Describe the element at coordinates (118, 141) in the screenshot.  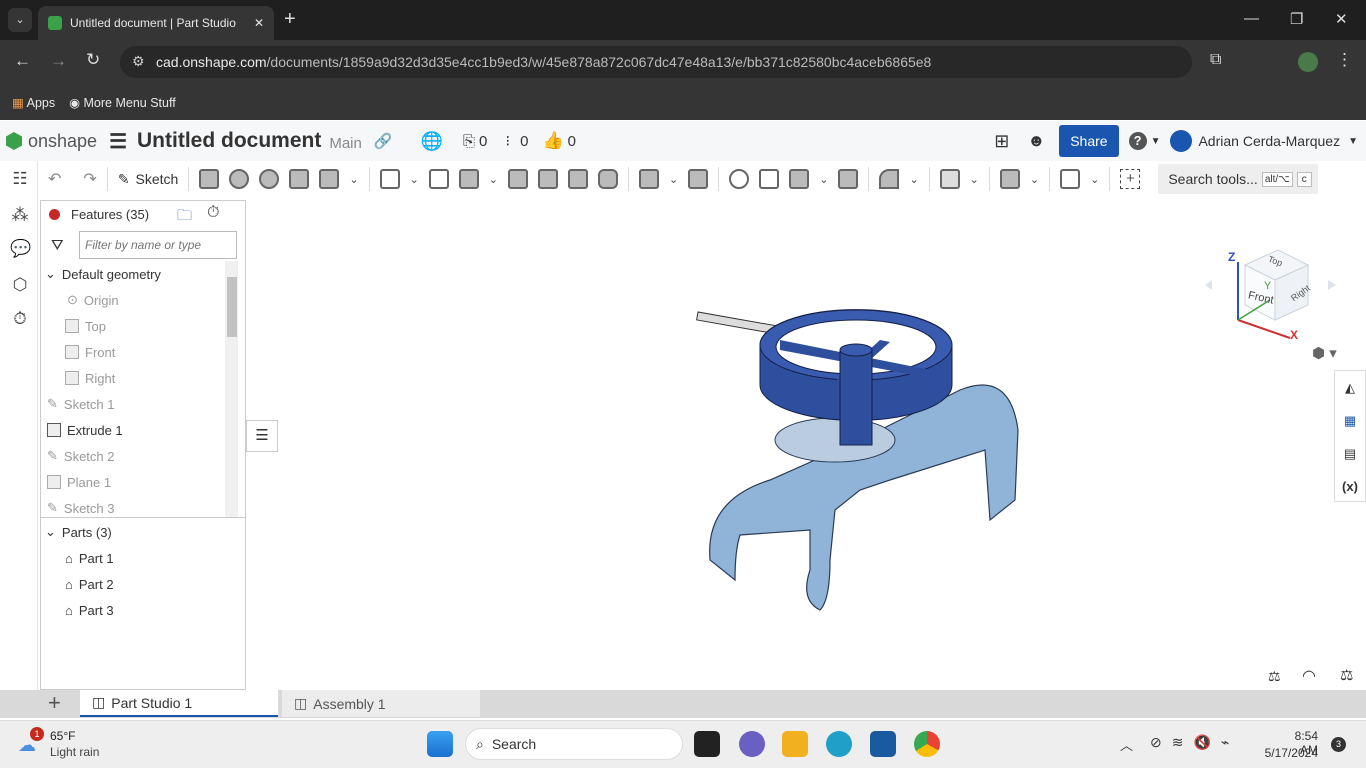
I see `menu-icon: ☰` at that location.